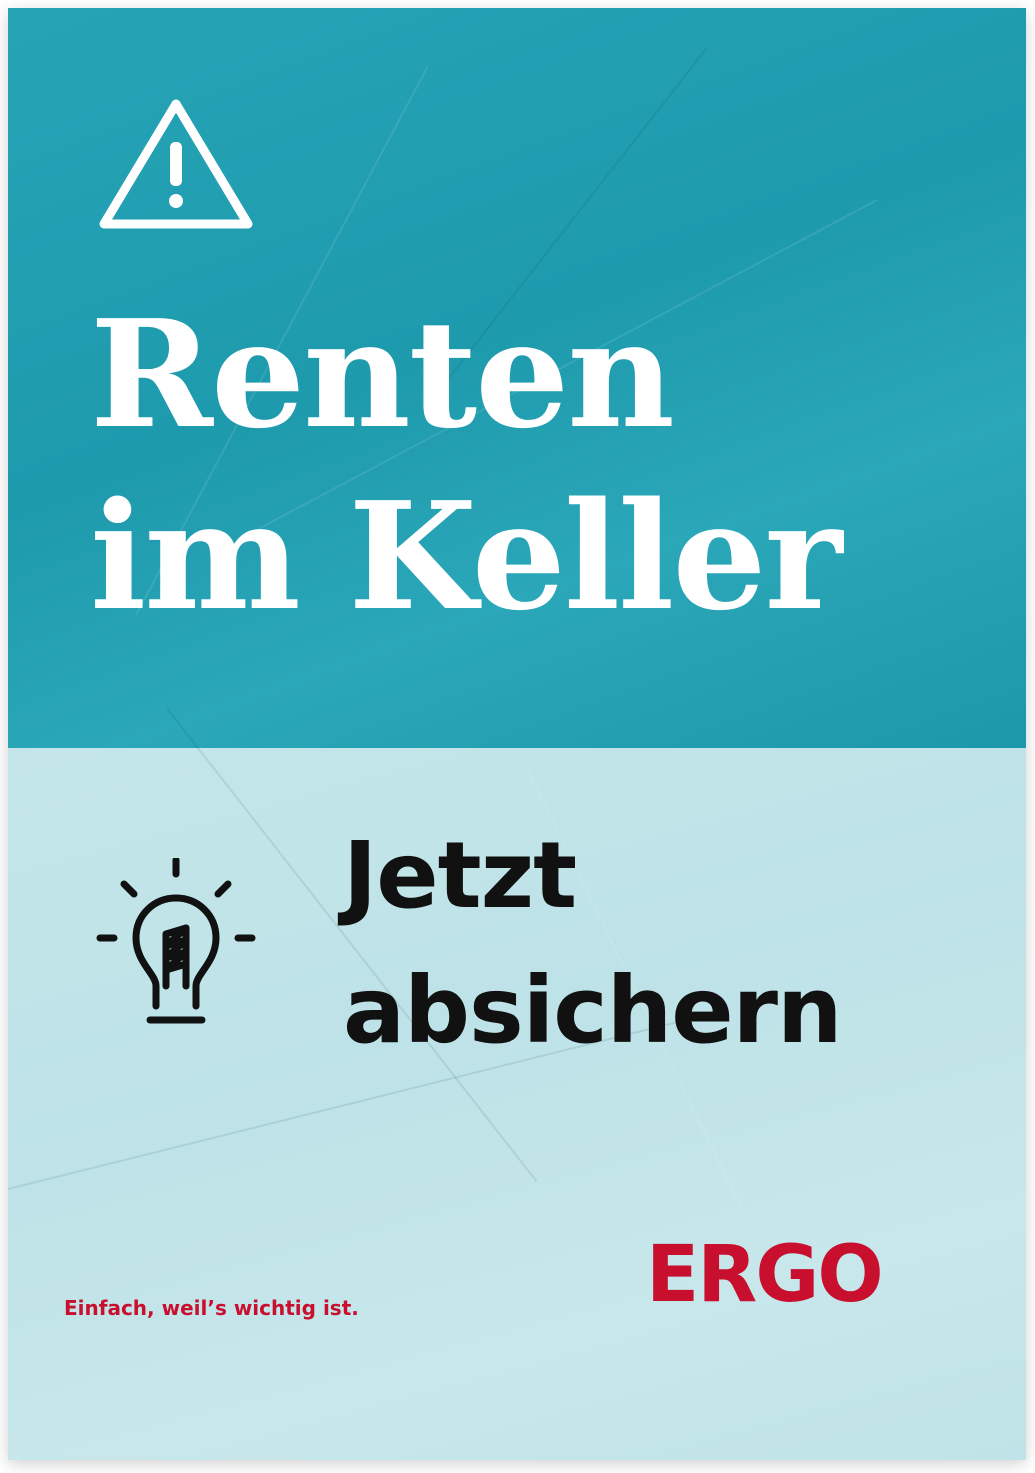 Image resolution: width=1035 pixels, height=1473 pixels. What do you see at coordinates (176, 164) in the screenshot?
I see `warning-triangle-icon` at bounding box center [176, 164].